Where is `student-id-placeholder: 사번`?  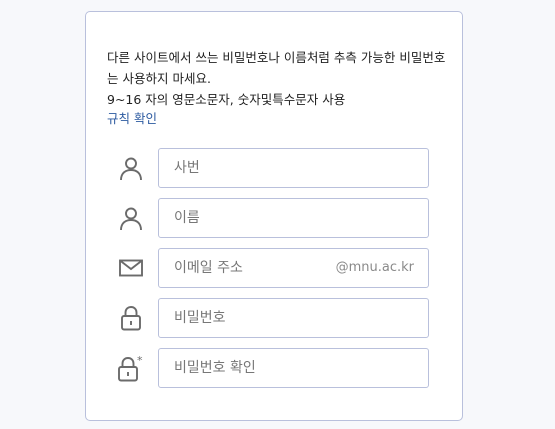
student-id-placeholder: 사번 is located at coordinates (187, 168).